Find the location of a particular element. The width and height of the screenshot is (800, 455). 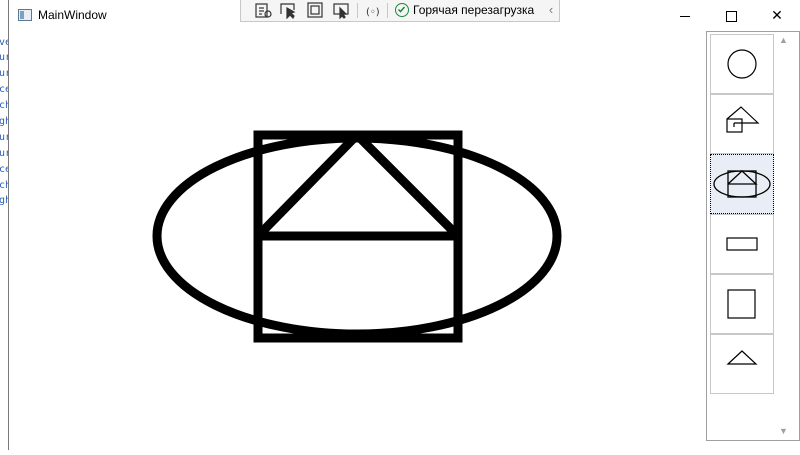

maximize-icon is located at coordinates (731, 16).